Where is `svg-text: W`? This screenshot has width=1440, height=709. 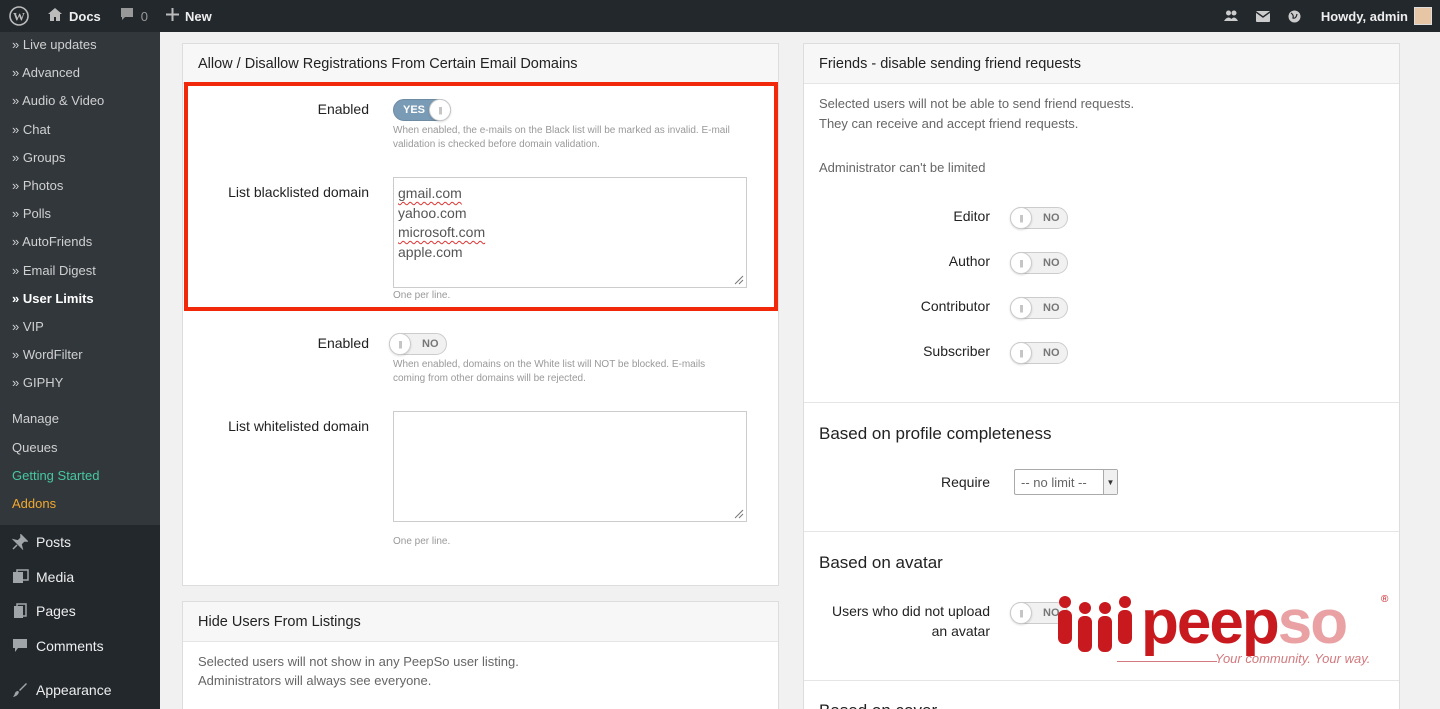
svg-text: W is located at coordinates (19, 17).